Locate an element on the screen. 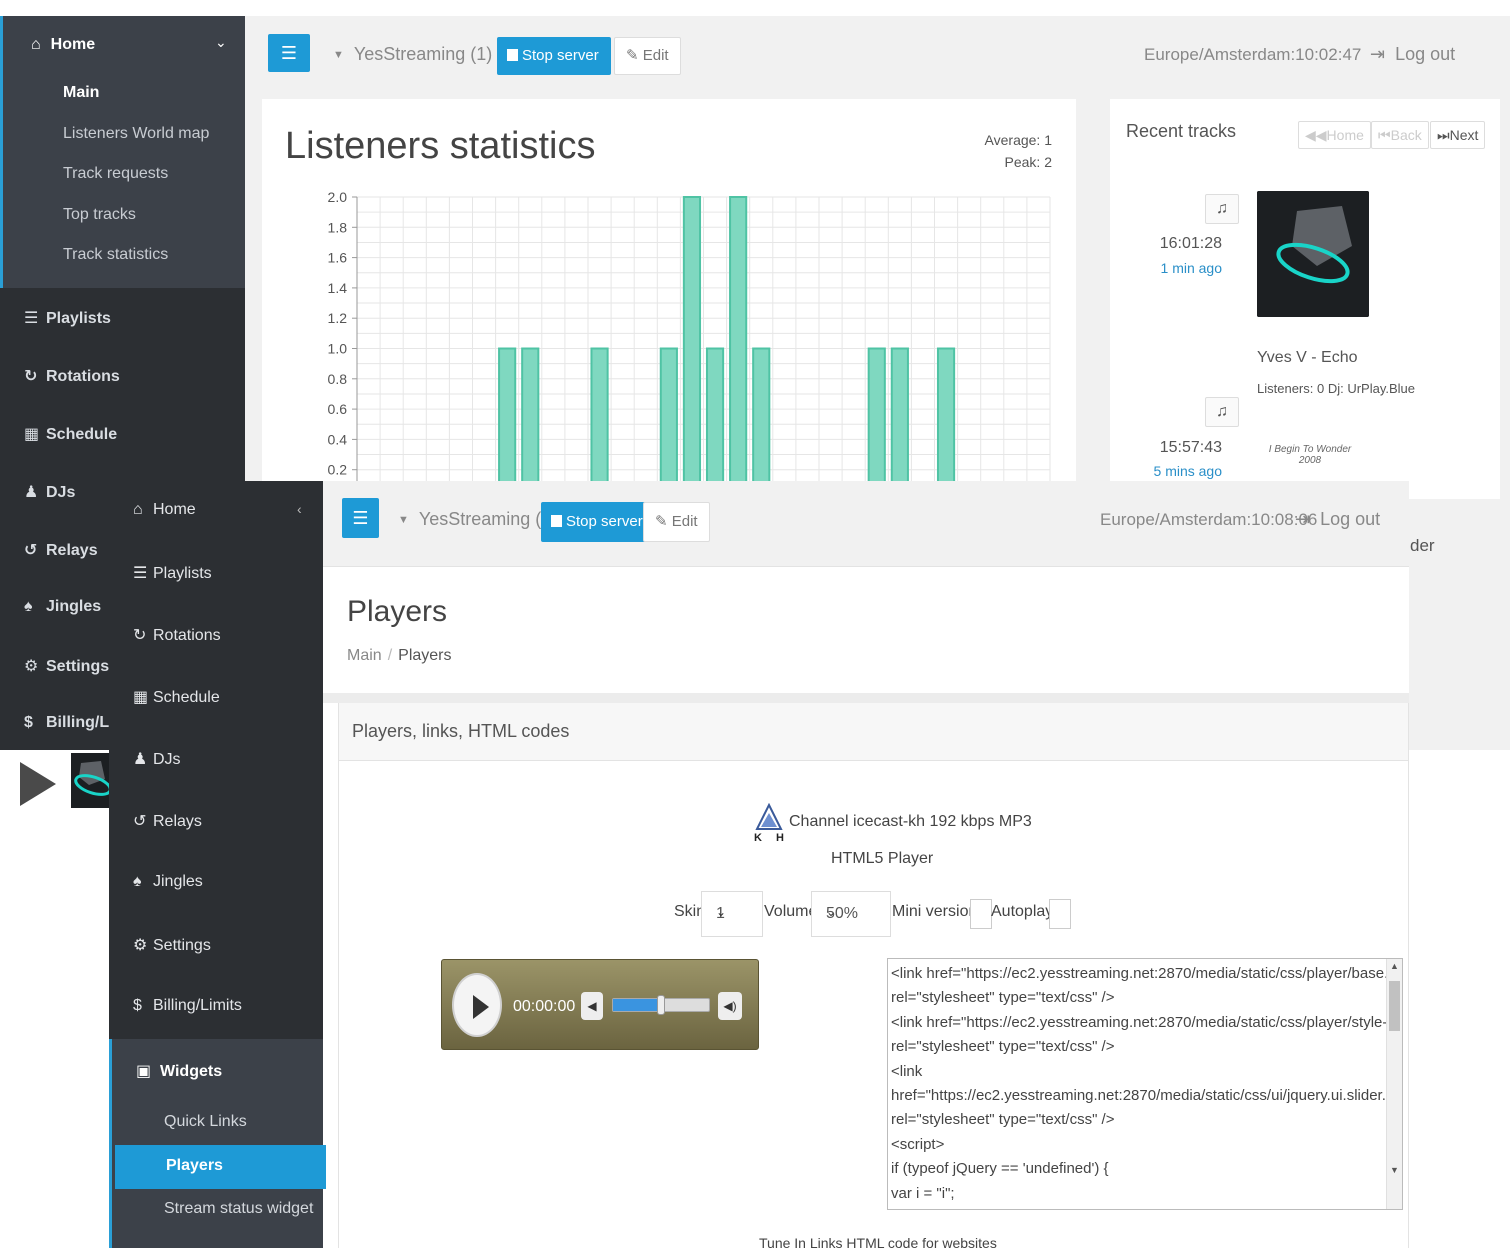  code-line: rel="stylesheet" type="text/css" /> is located at coordinates (1003, 1120).